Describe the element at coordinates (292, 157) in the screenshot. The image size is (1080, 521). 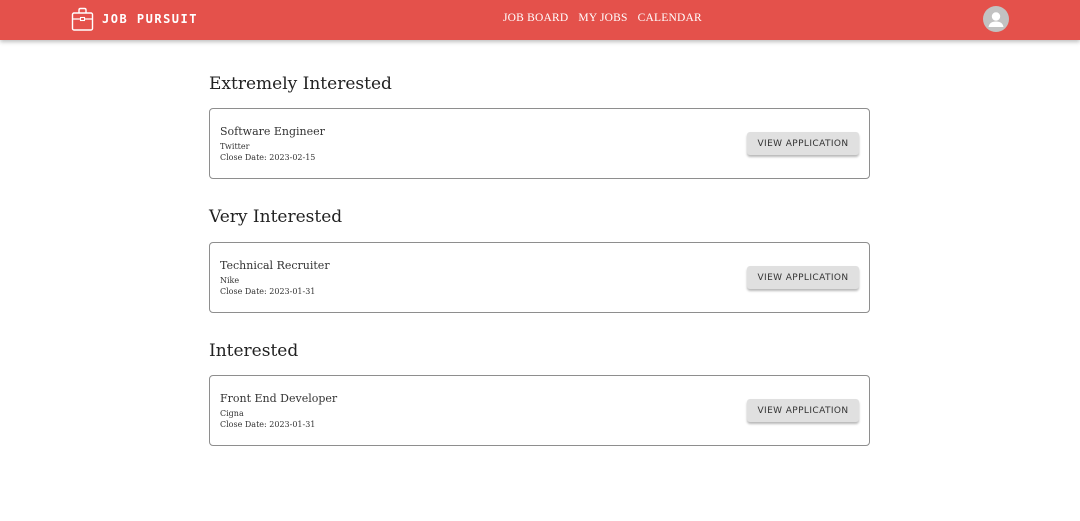
I see `close-date-value: 2023-02-15` at that location.